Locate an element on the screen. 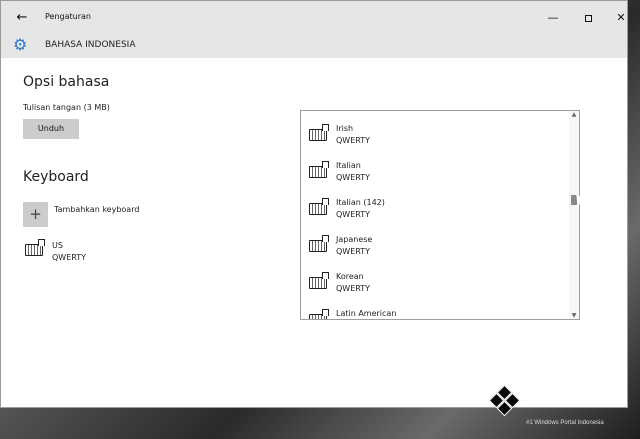 This screenshot has width=640, height=439. close-button: ✕ is located at coordinates (621, 18).